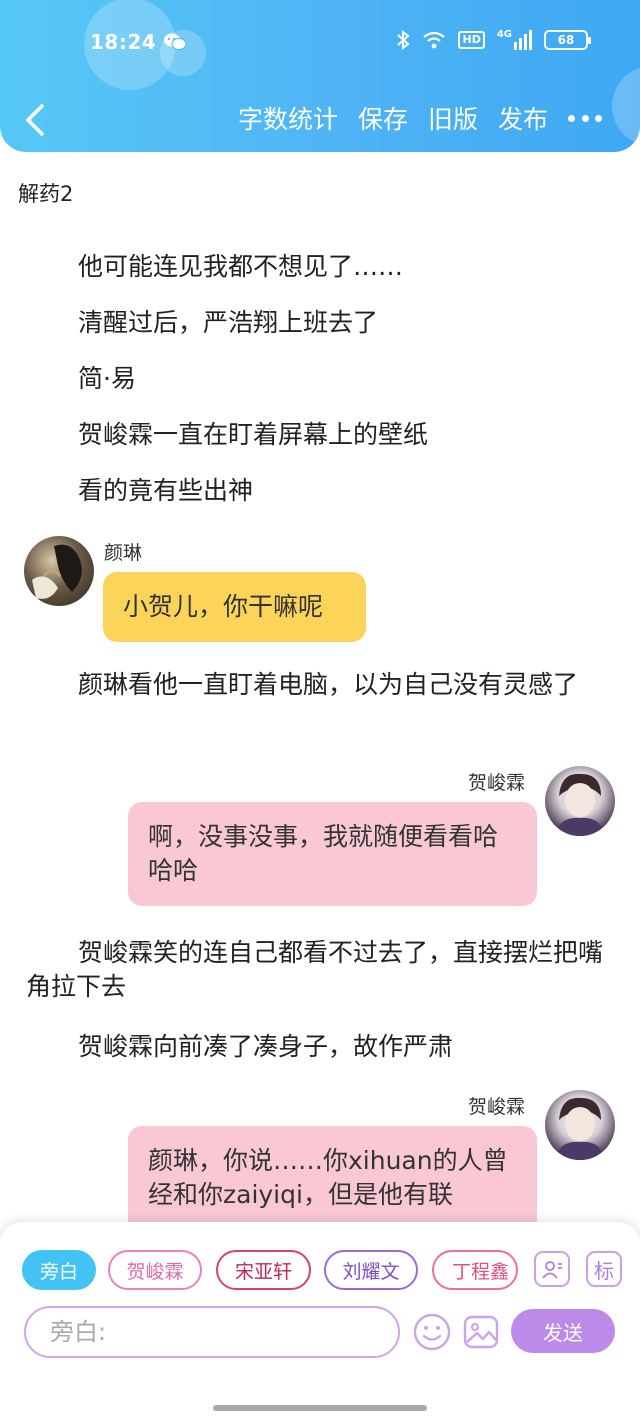 This screenshot has width=640, height=1422. I want to click on toolbar-actions: 字数统计 保存 旧版 发布, so click(420, 118).